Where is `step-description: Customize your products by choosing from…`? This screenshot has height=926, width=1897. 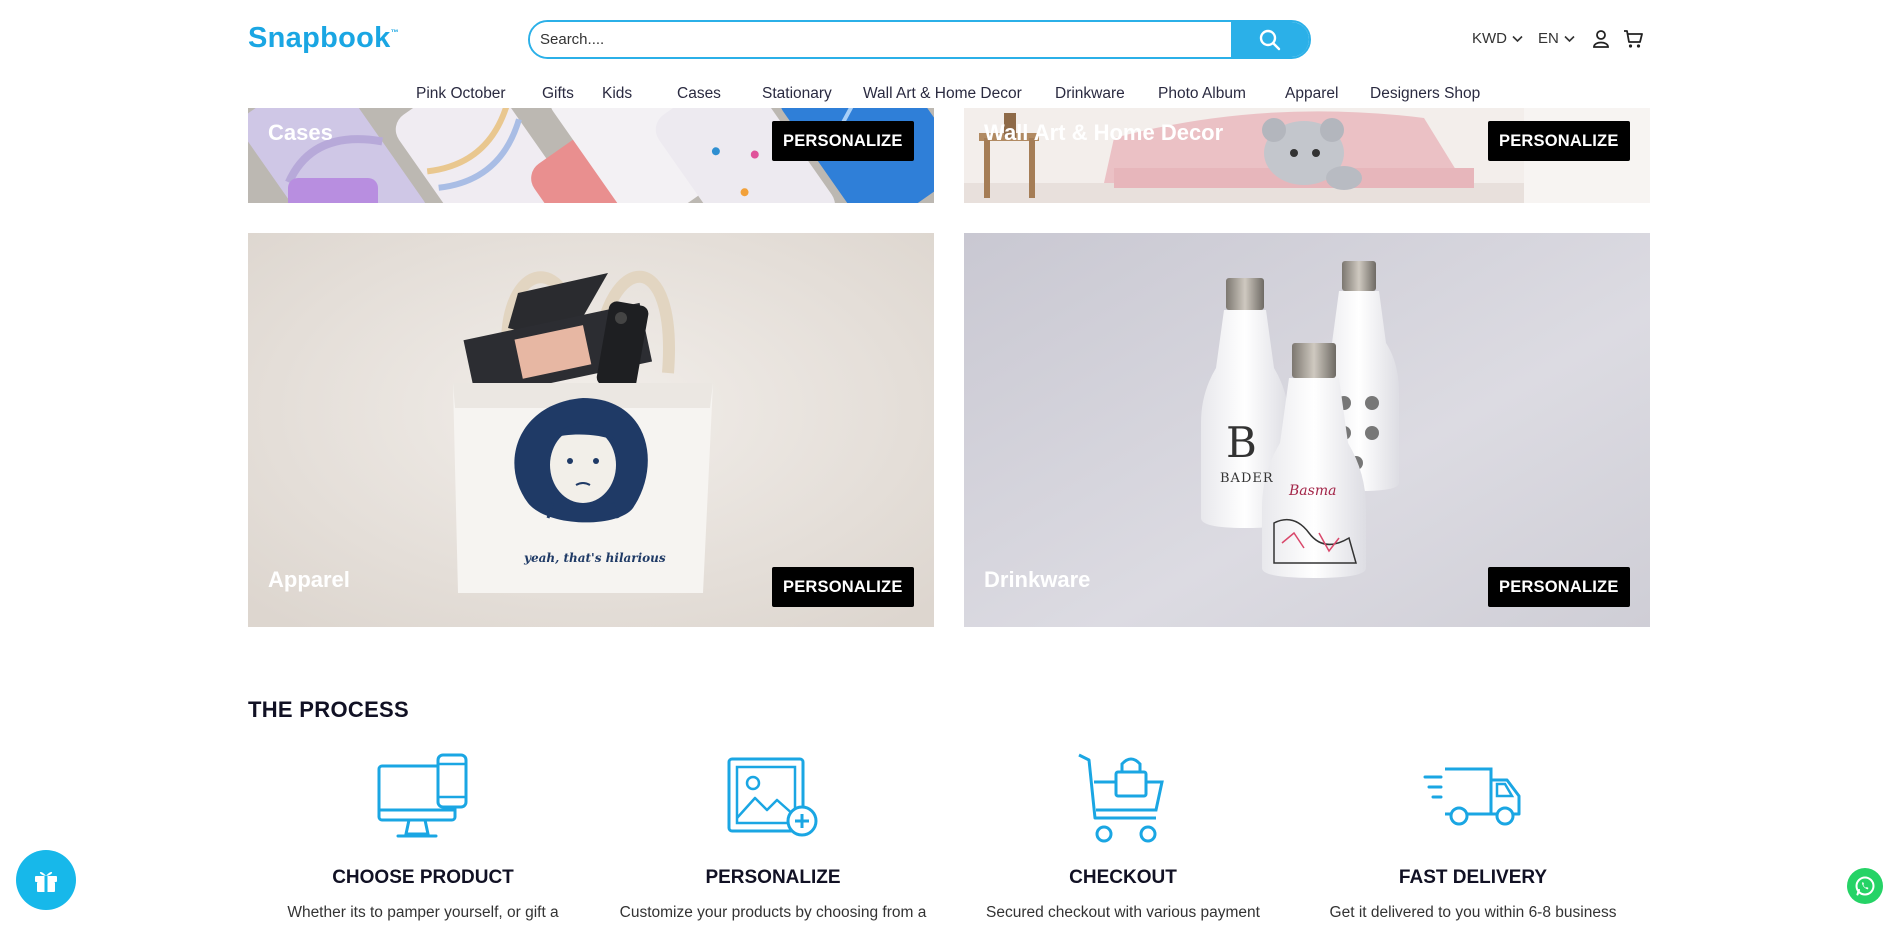 step-description: Customize your products by choosing from… is located at coordinates (773, 912).